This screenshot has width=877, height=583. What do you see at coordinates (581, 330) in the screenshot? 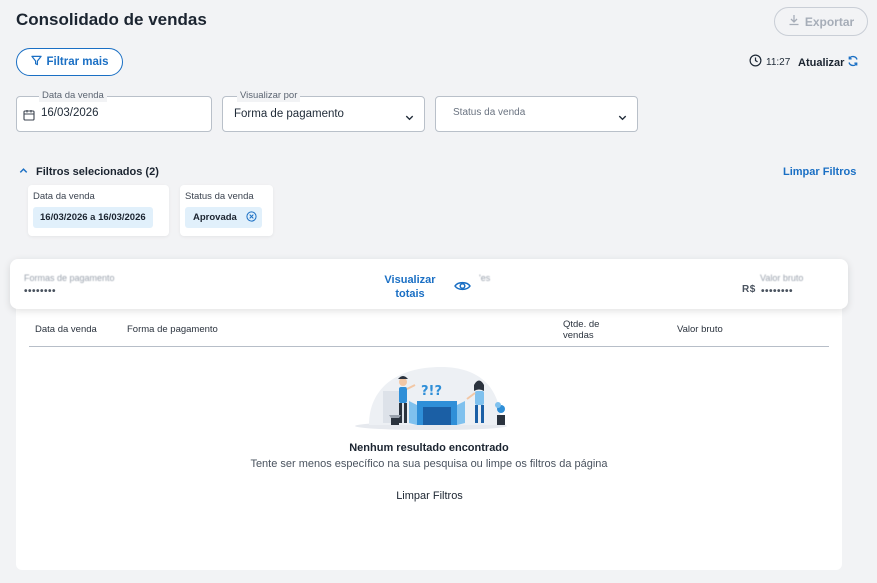
I see `column-header-quantity: Qtde. de vendas` at bounding box center [581, 330].